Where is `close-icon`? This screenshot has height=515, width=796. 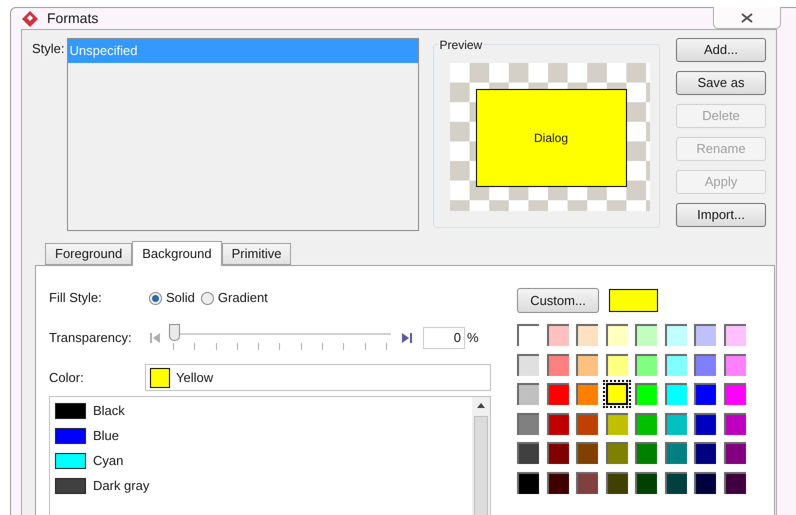 close-icon is located at coordinates (747, 17).